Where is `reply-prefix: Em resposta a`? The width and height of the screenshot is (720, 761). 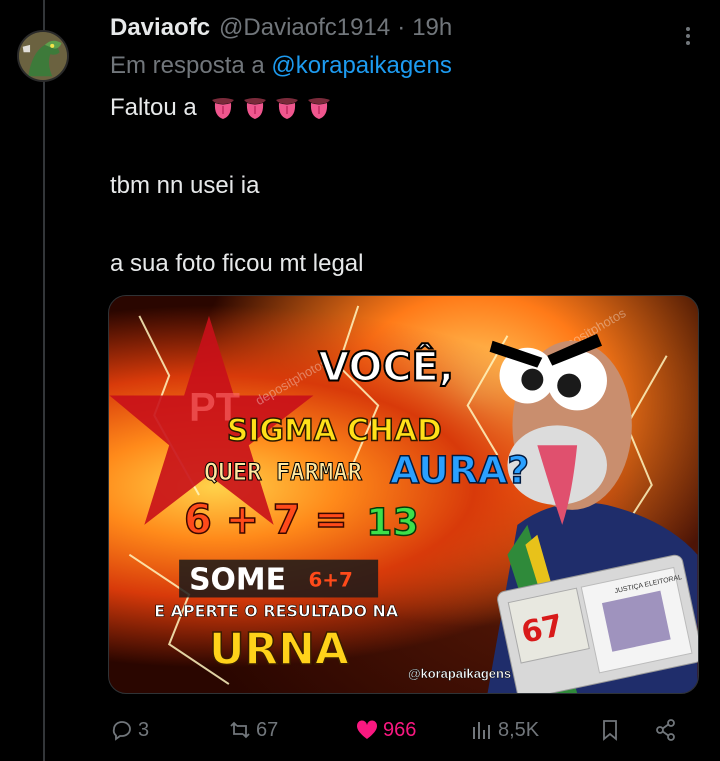
reply-prefix: Em resposta a is located at coordinates (187, 65).